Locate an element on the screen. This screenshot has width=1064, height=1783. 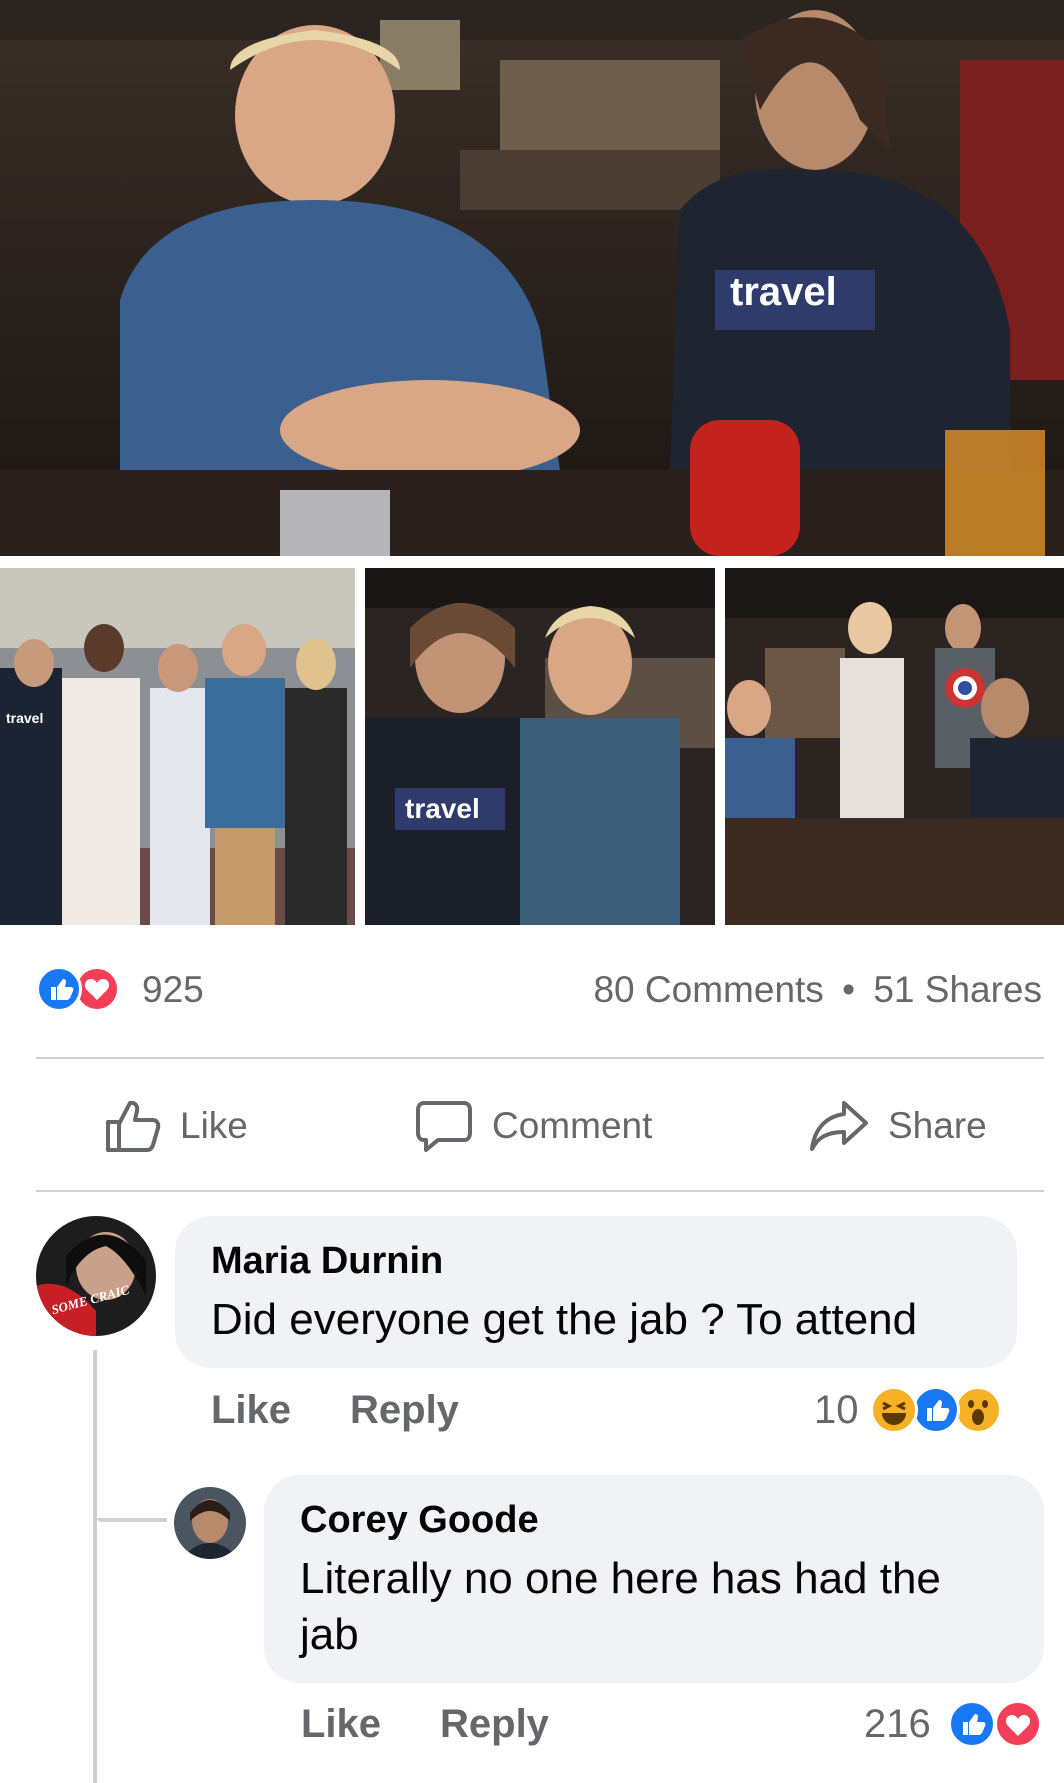
haha-reaction-icon is located at coordinates (894, 1410).